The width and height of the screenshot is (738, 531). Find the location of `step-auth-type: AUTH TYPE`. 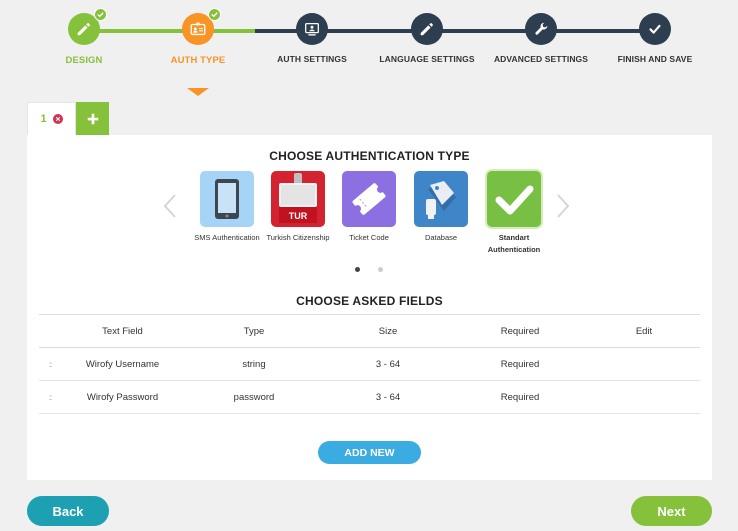

step-auth-type: AUTH TYPE is located at coordinates (198, 37).